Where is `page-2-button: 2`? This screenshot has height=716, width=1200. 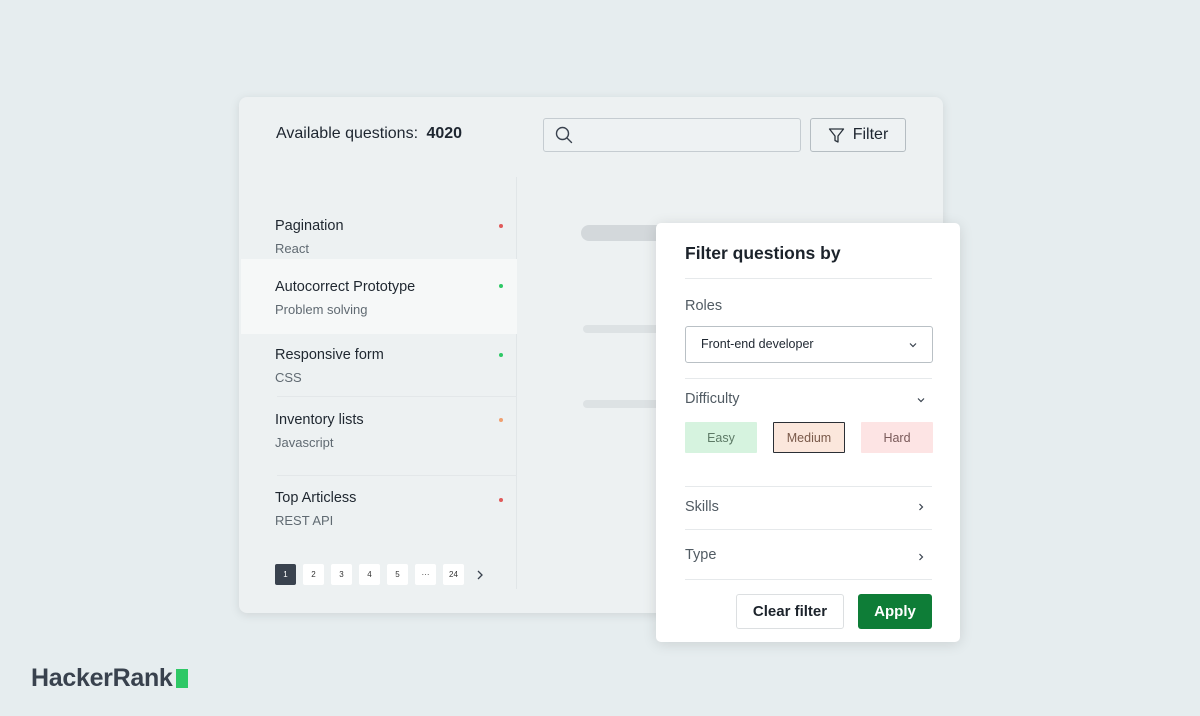
page-2-button: 2 is located at coordinates (313, 574).